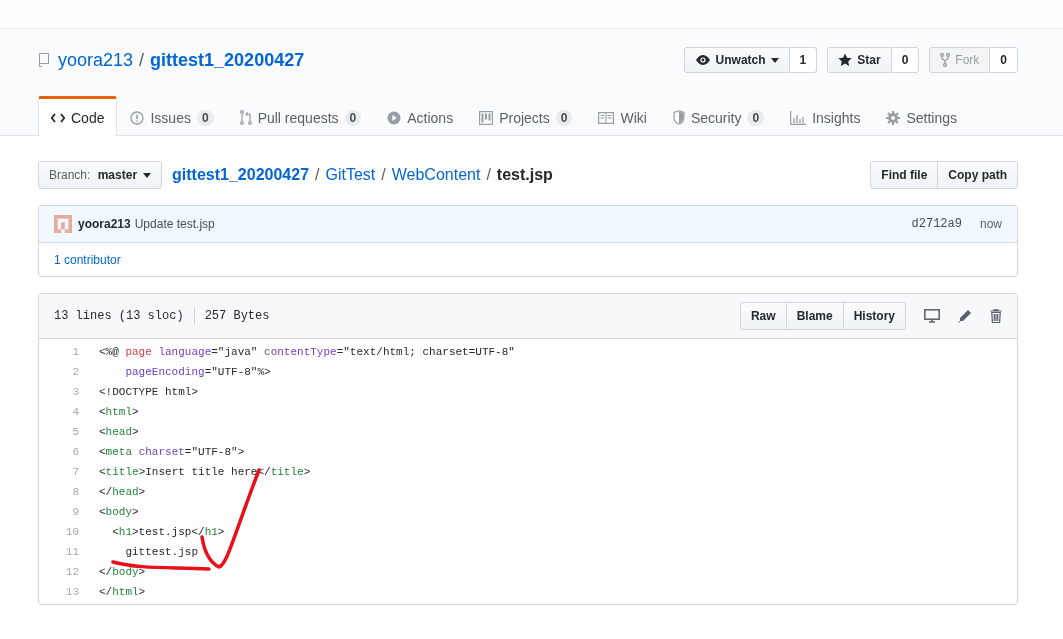  Describe the element at coordinates (350, 175) in the screenshot. I see `breadcrumb-link: GitTest` at that location.